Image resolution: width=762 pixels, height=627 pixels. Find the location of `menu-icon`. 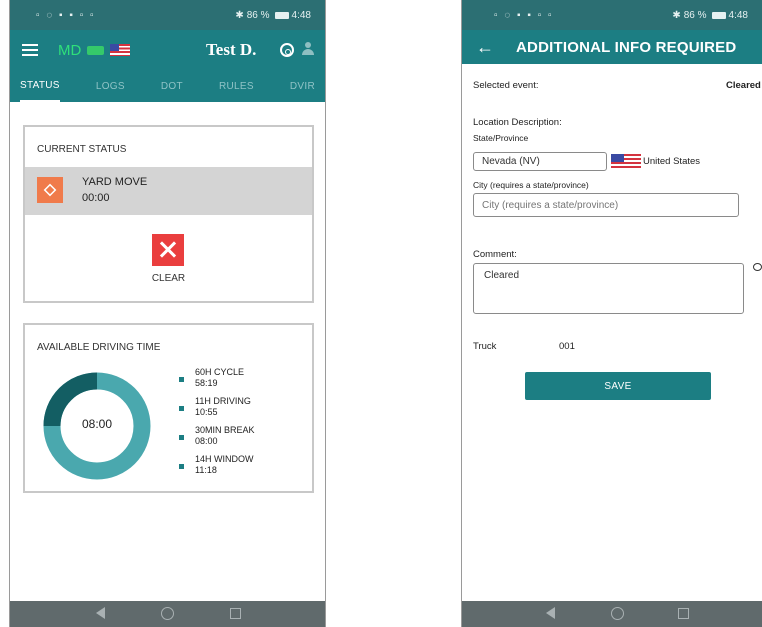

menu-icon is located at coordinates (30, 50).